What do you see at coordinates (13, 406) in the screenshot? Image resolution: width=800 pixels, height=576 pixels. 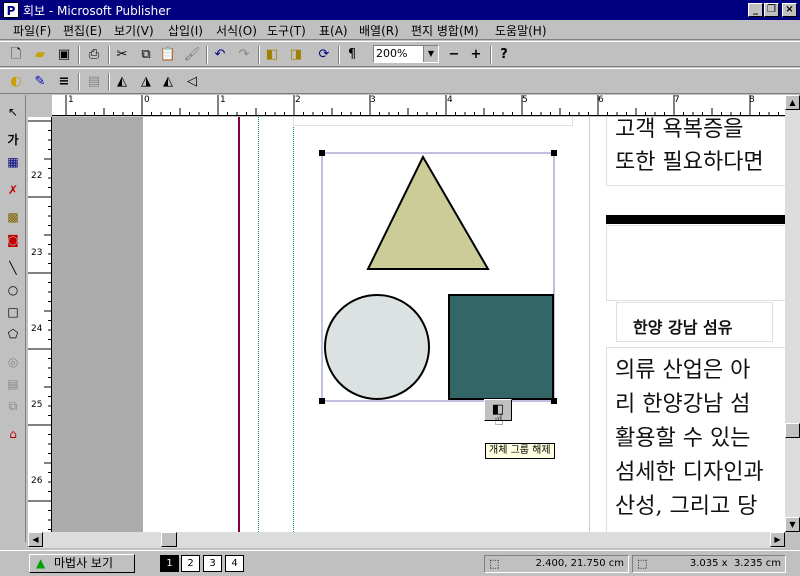 I see `hotspot-tool-icon: ⧉` at bounding box center [13, 406].